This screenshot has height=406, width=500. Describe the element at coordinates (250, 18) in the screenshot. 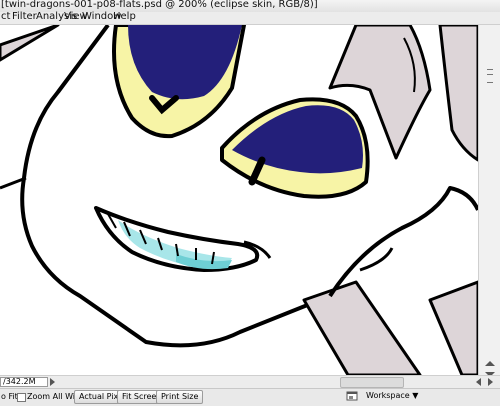

I see `menu-bar: ct Filter Analysis View Window Help` at that location.